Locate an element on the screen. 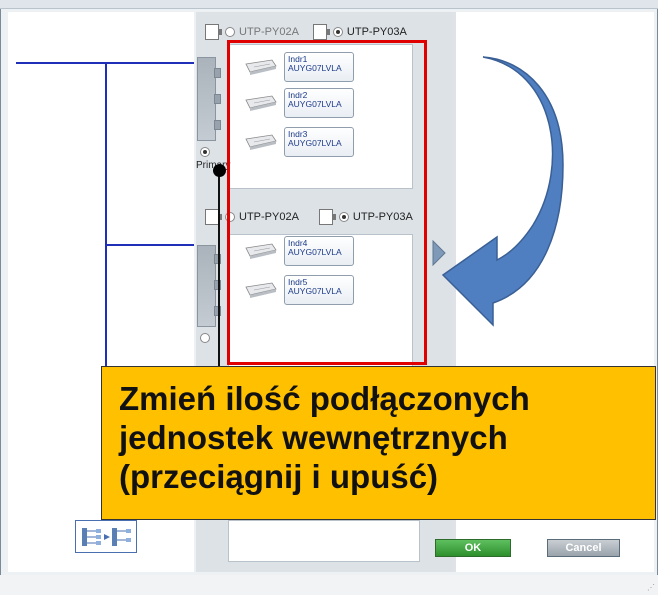 Image resolution: width=658 pixels, height=595 pixels. callout-line-2: jednostek wewnętrznych is located at coordinates (313, 437).